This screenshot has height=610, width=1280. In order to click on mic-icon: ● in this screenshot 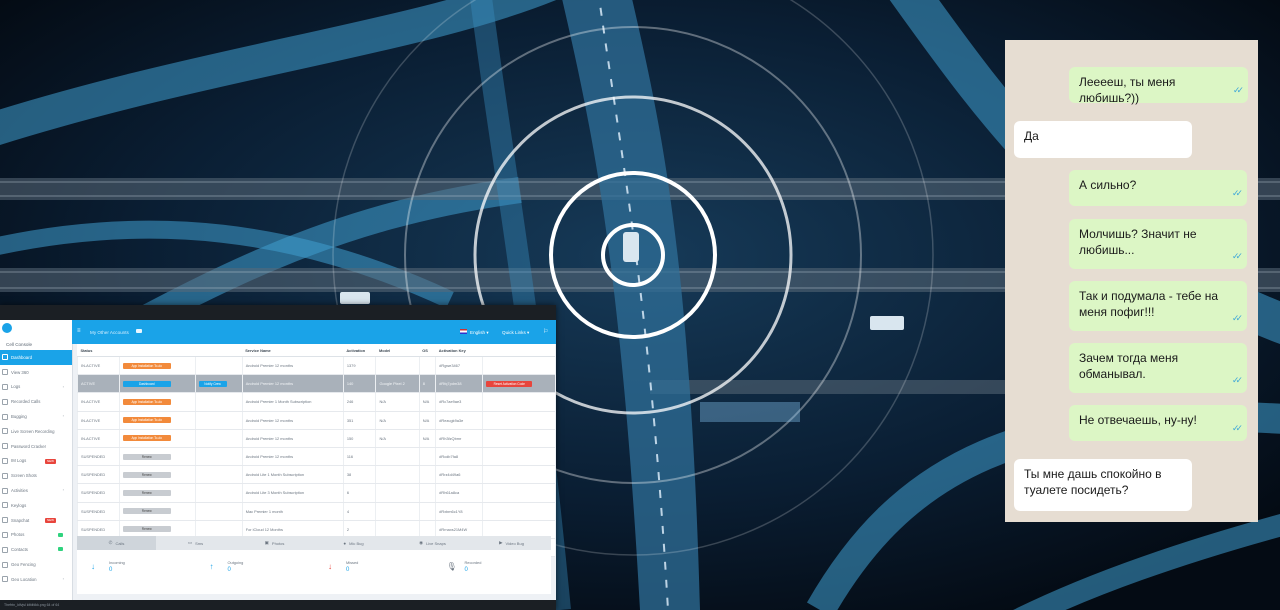, I will do `click(345, 543)`.